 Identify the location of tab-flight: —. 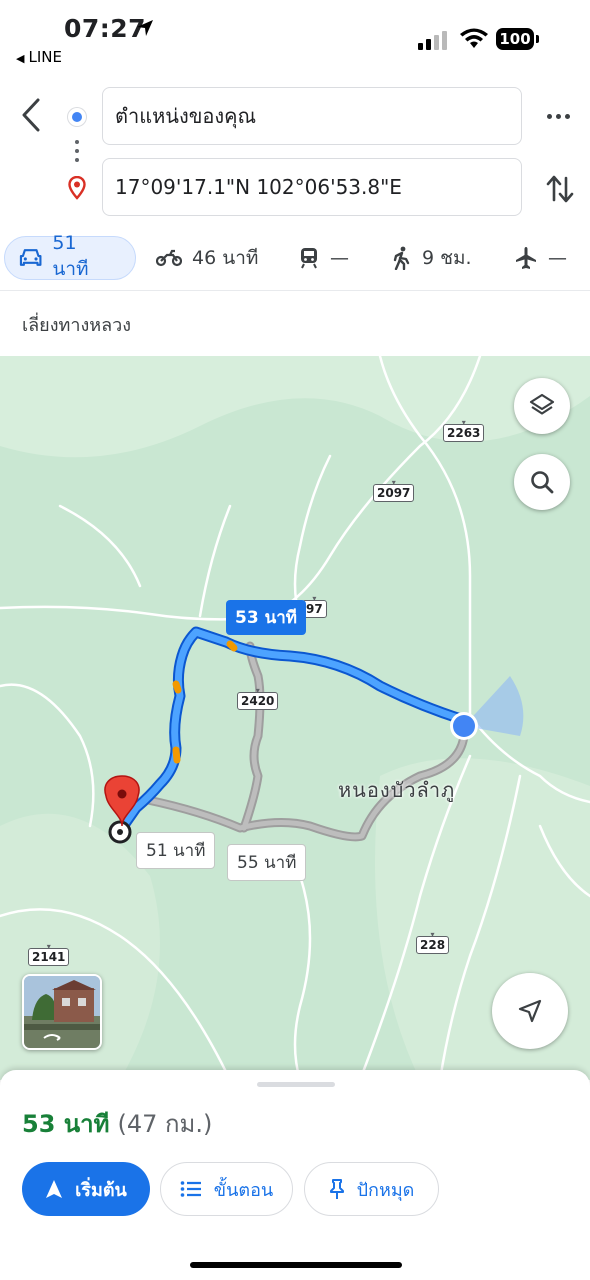
(540, 258).